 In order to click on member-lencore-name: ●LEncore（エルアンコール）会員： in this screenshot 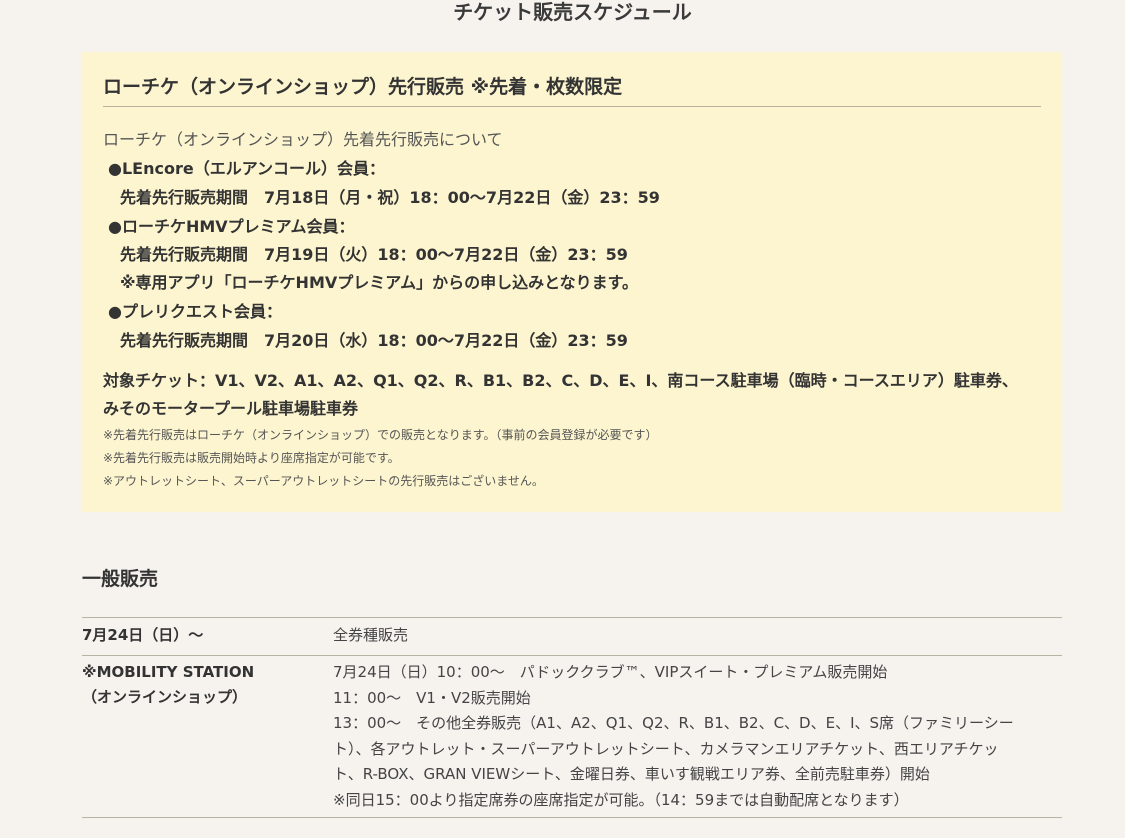, I will do `click(247, 168)`.